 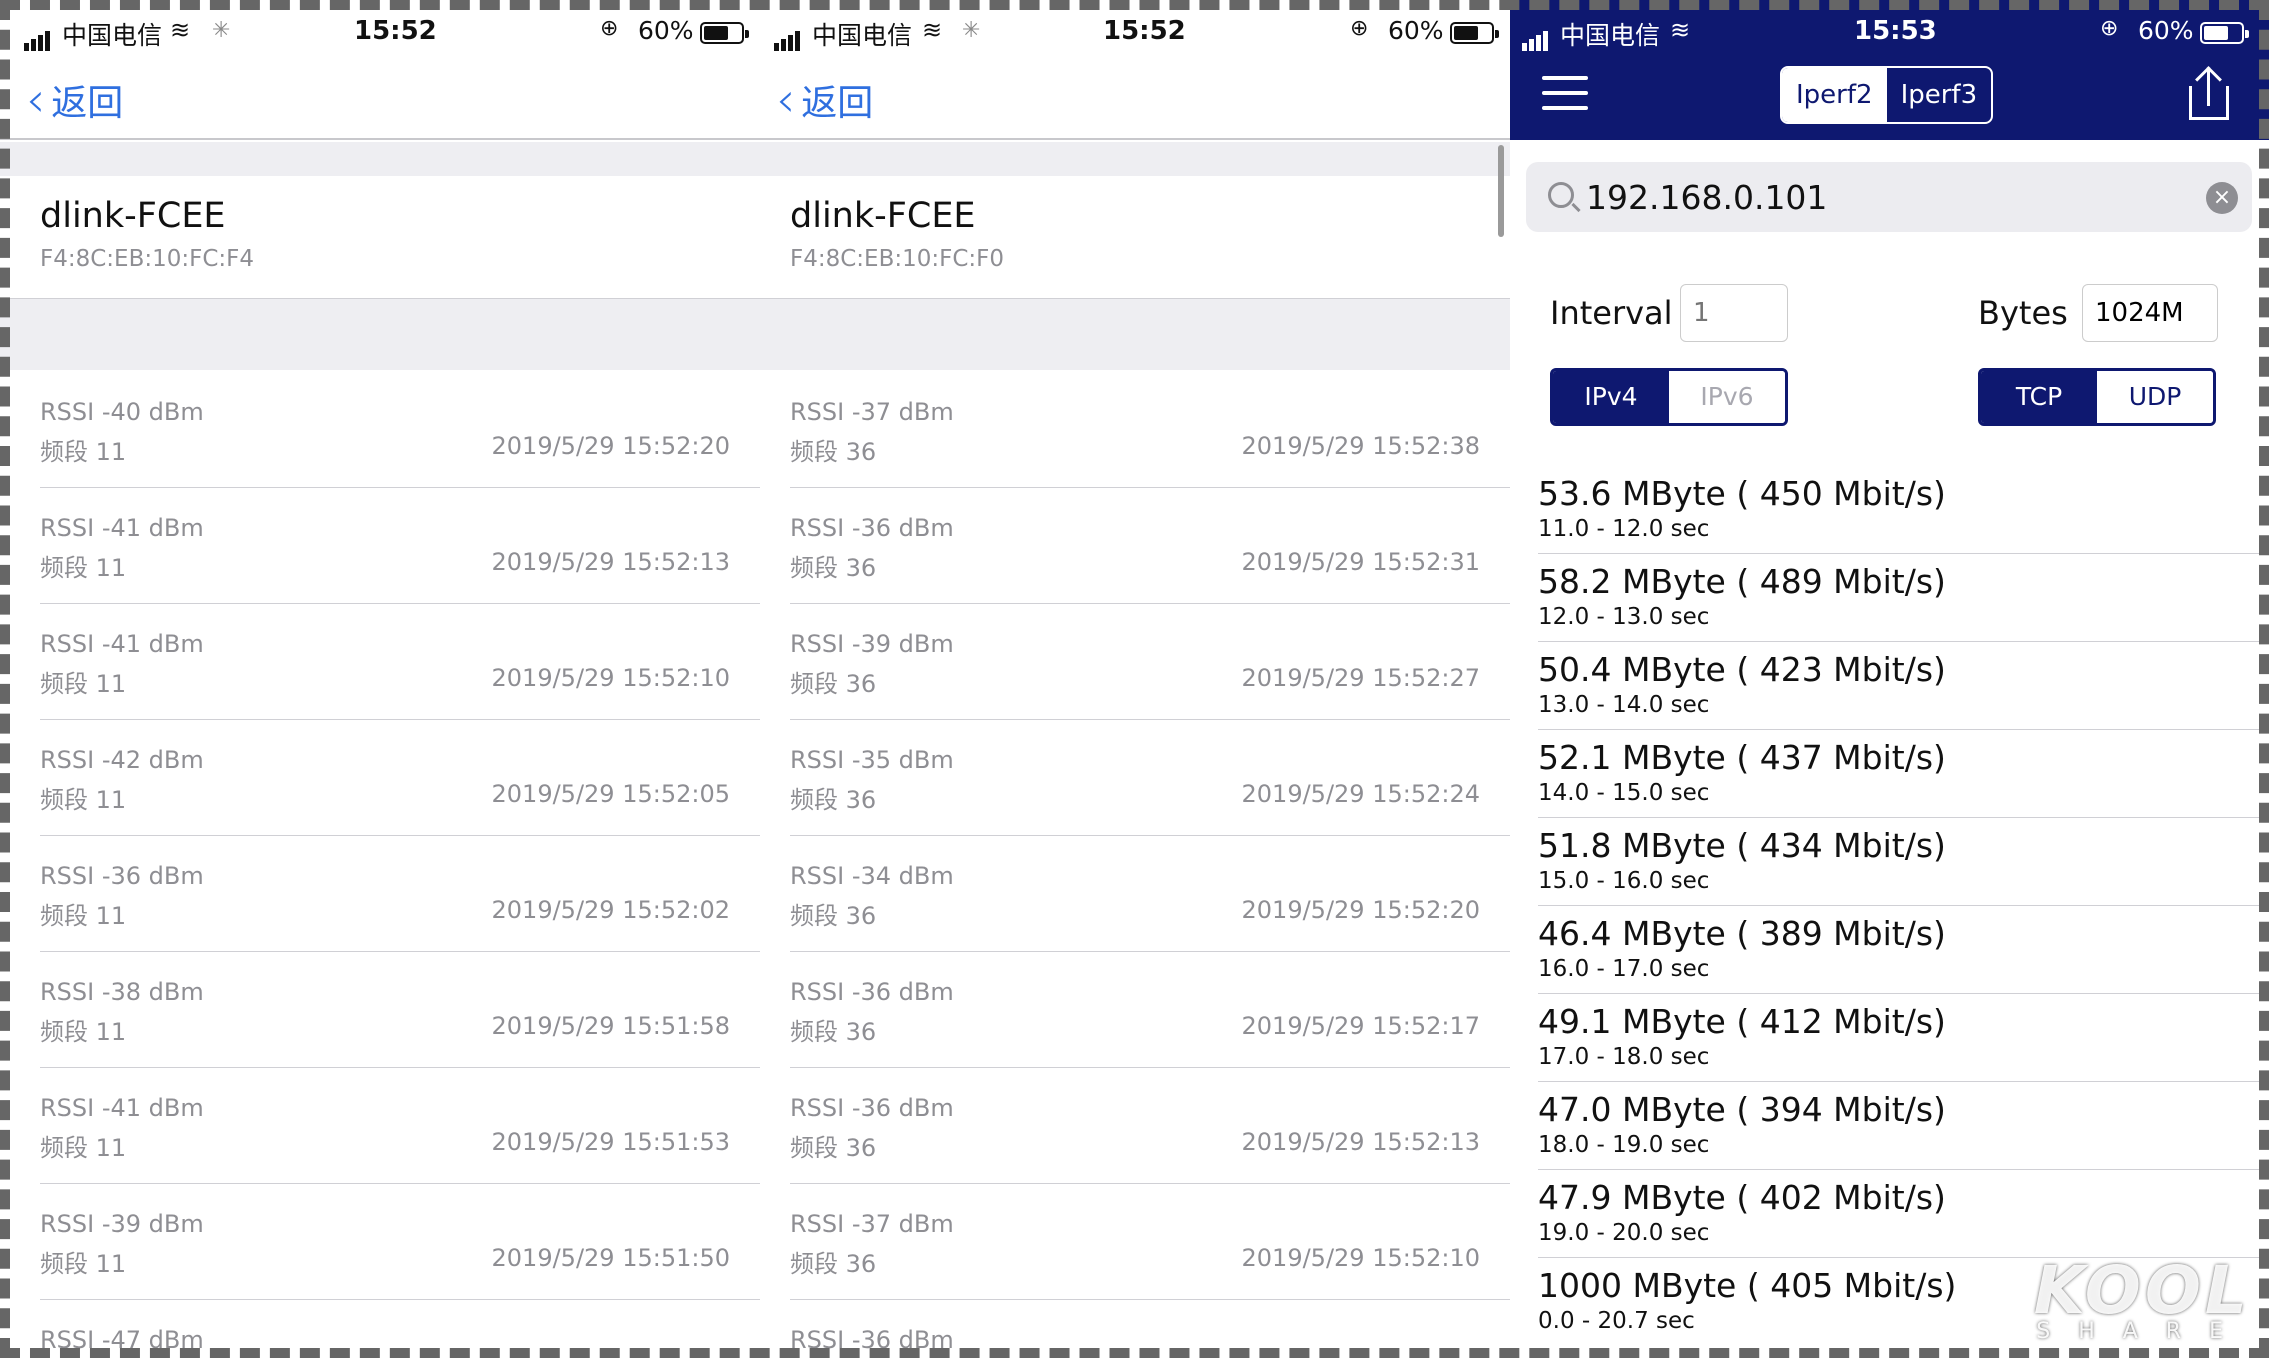 I want to click on timestamp: 2019/5/29 15:51:53, so click(x=610, y=1142).